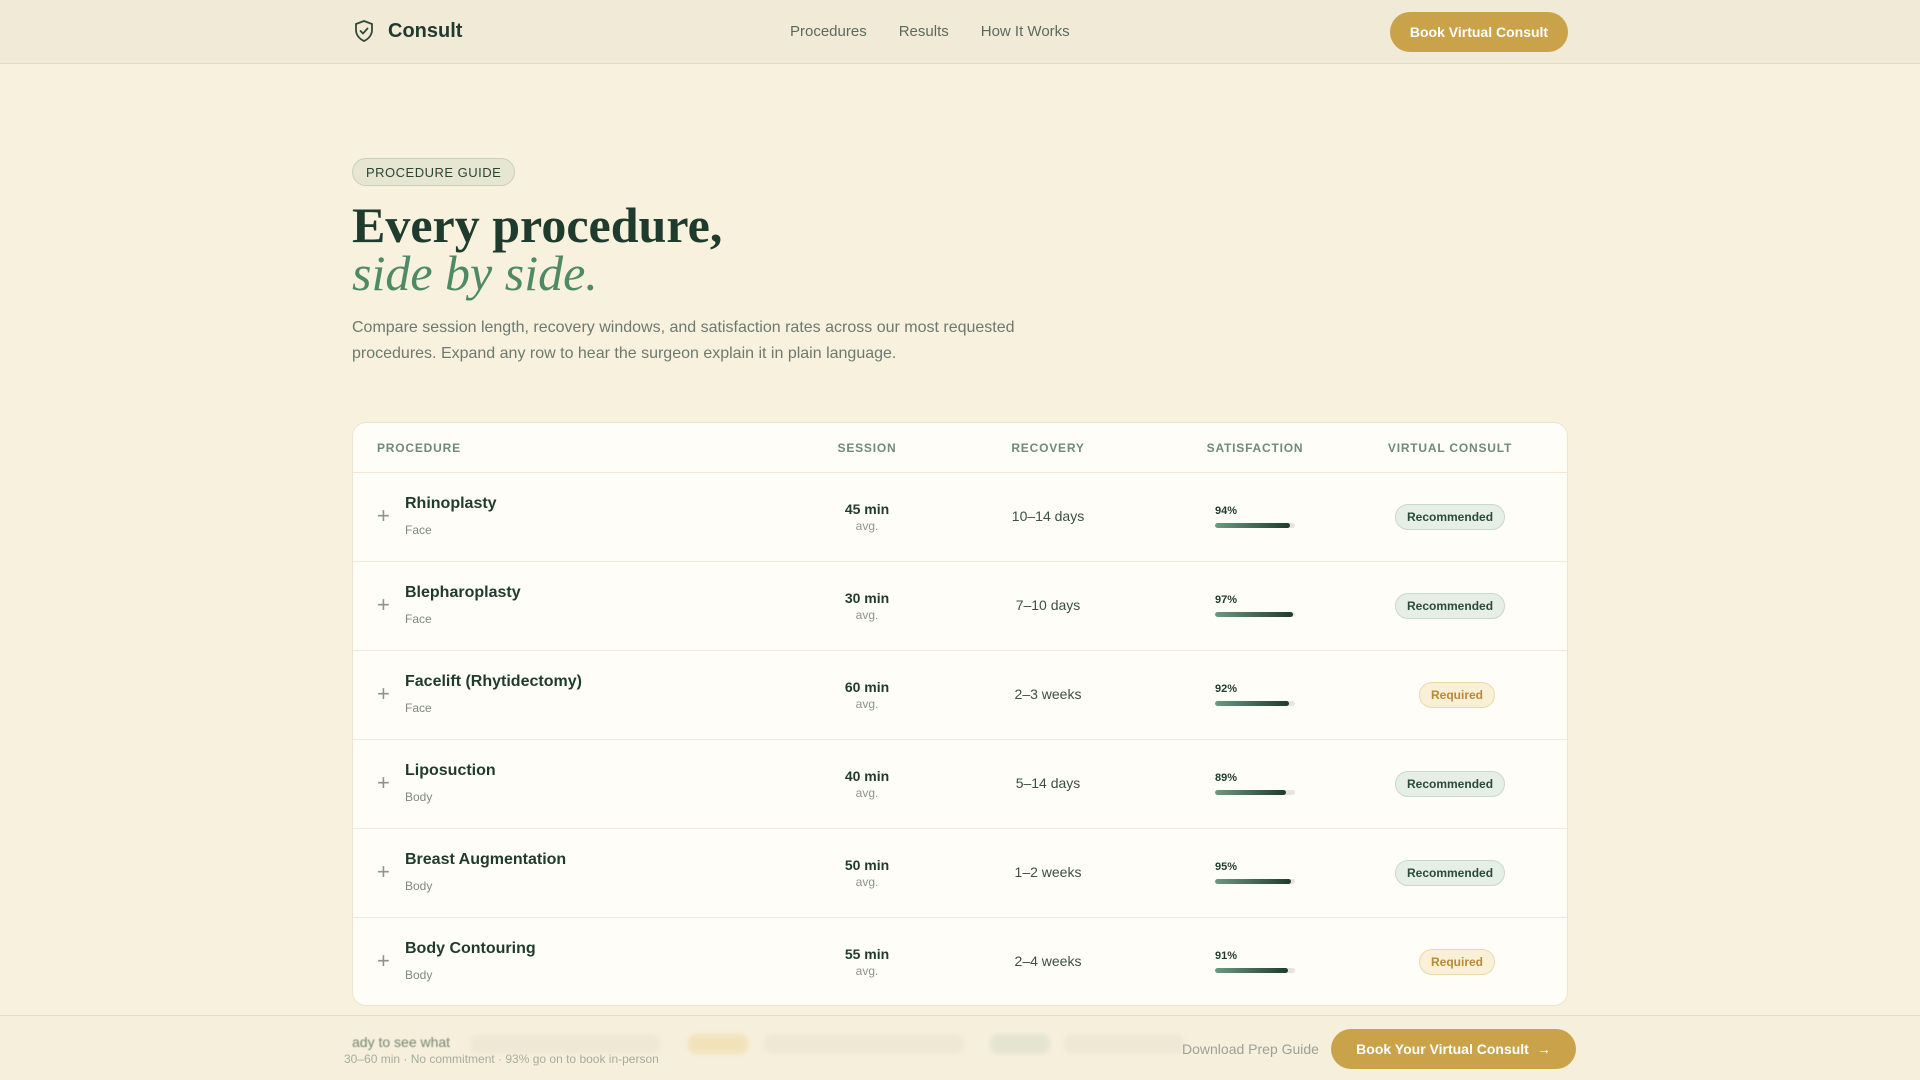  Describe the element at coordinates (718, 1044) in the screenshot. I see `ghost-required-chip` at that location.